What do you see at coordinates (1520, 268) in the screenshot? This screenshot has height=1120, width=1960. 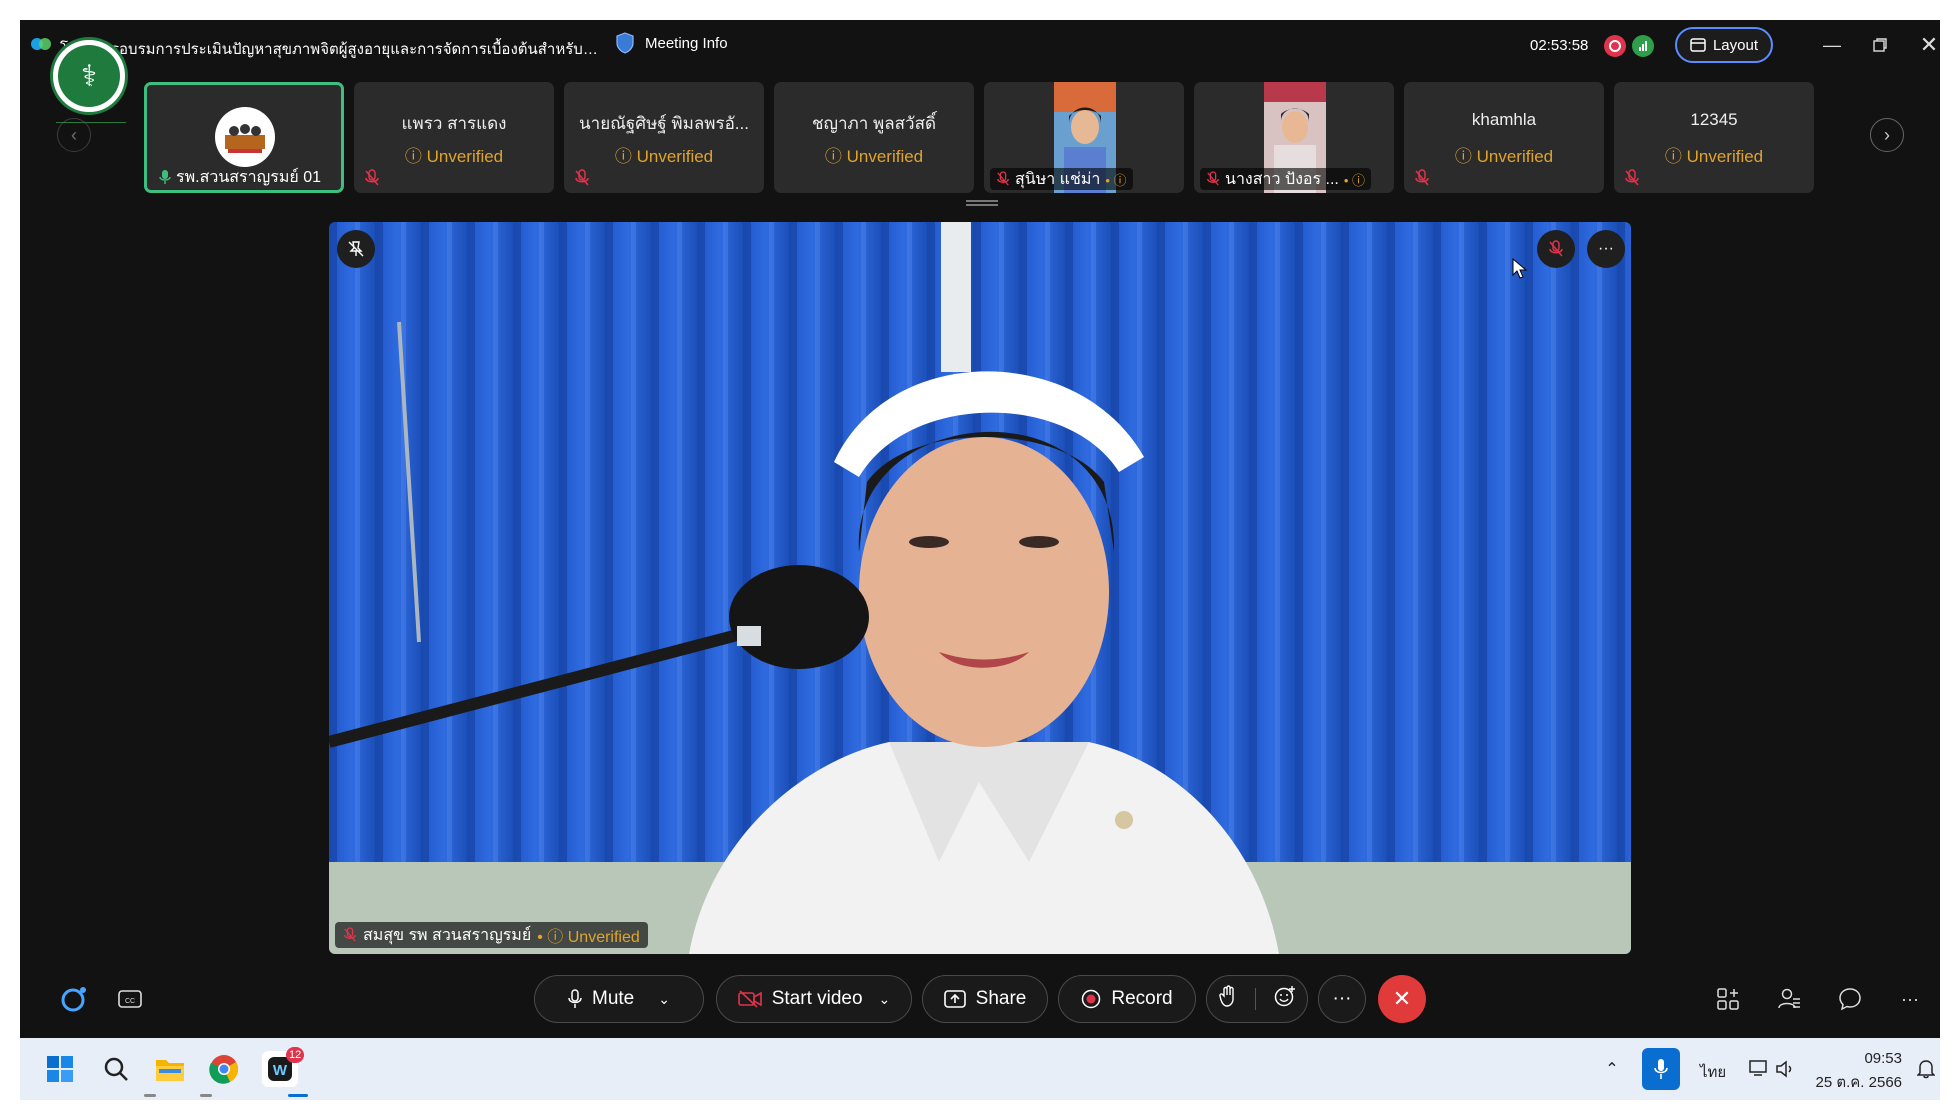 I see `cursor-icon` at bounding box center [1520, 268].